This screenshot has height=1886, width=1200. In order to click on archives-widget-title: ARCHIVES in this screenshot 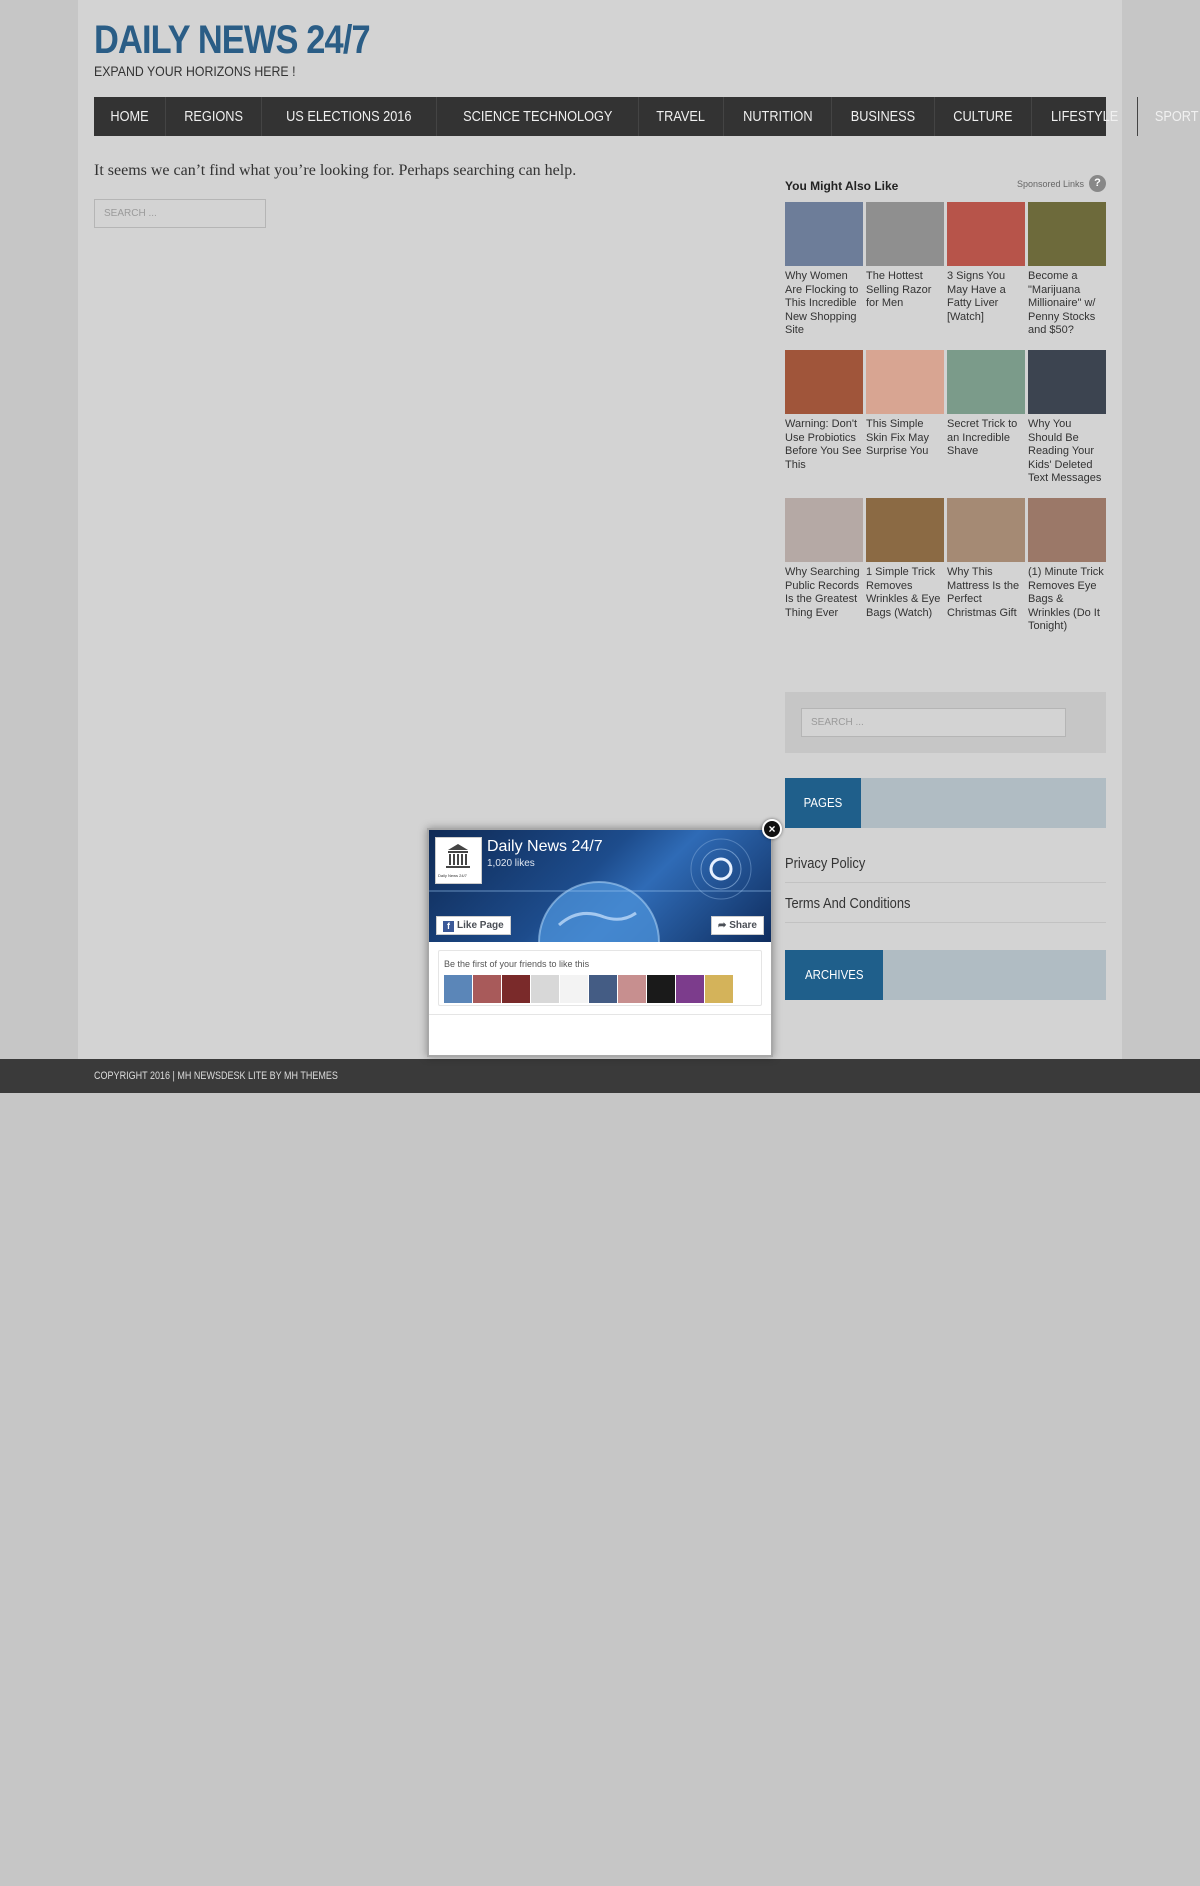, I will do `click(834, 975)`.